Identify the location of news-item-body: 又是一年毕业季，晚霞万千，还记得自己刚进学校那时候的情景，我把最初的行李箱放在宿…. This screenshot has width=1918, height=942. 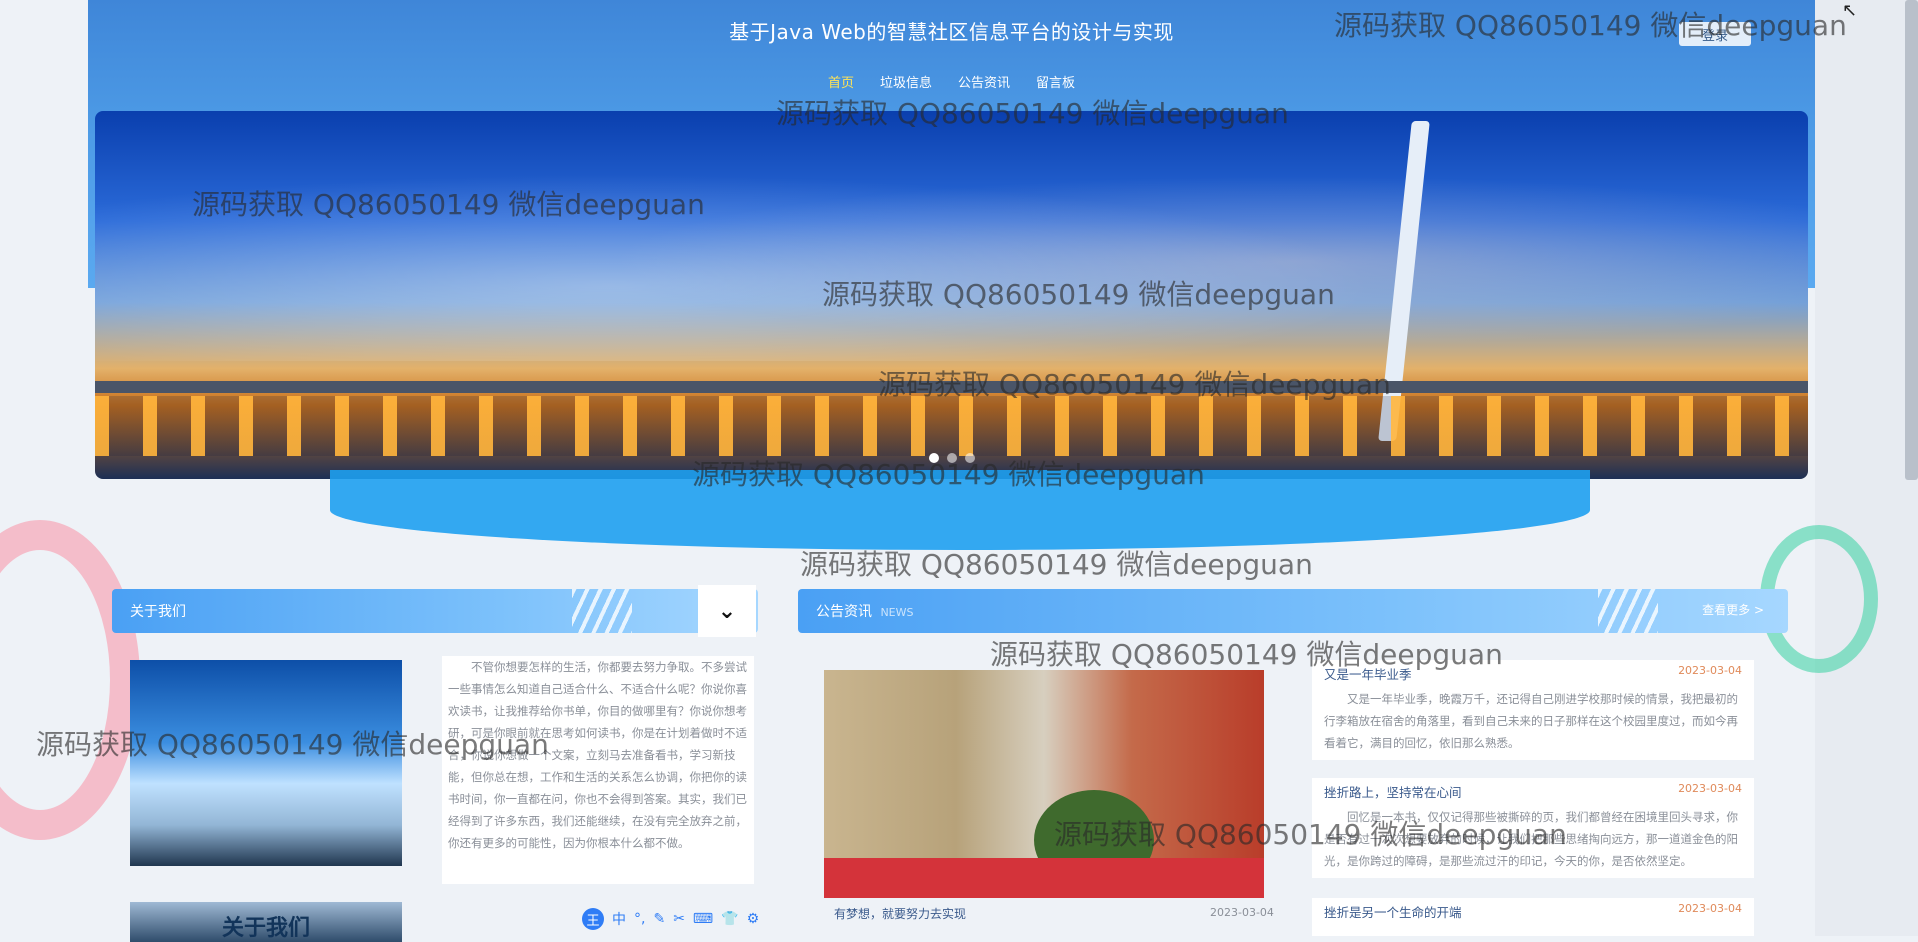
(1531, 721).